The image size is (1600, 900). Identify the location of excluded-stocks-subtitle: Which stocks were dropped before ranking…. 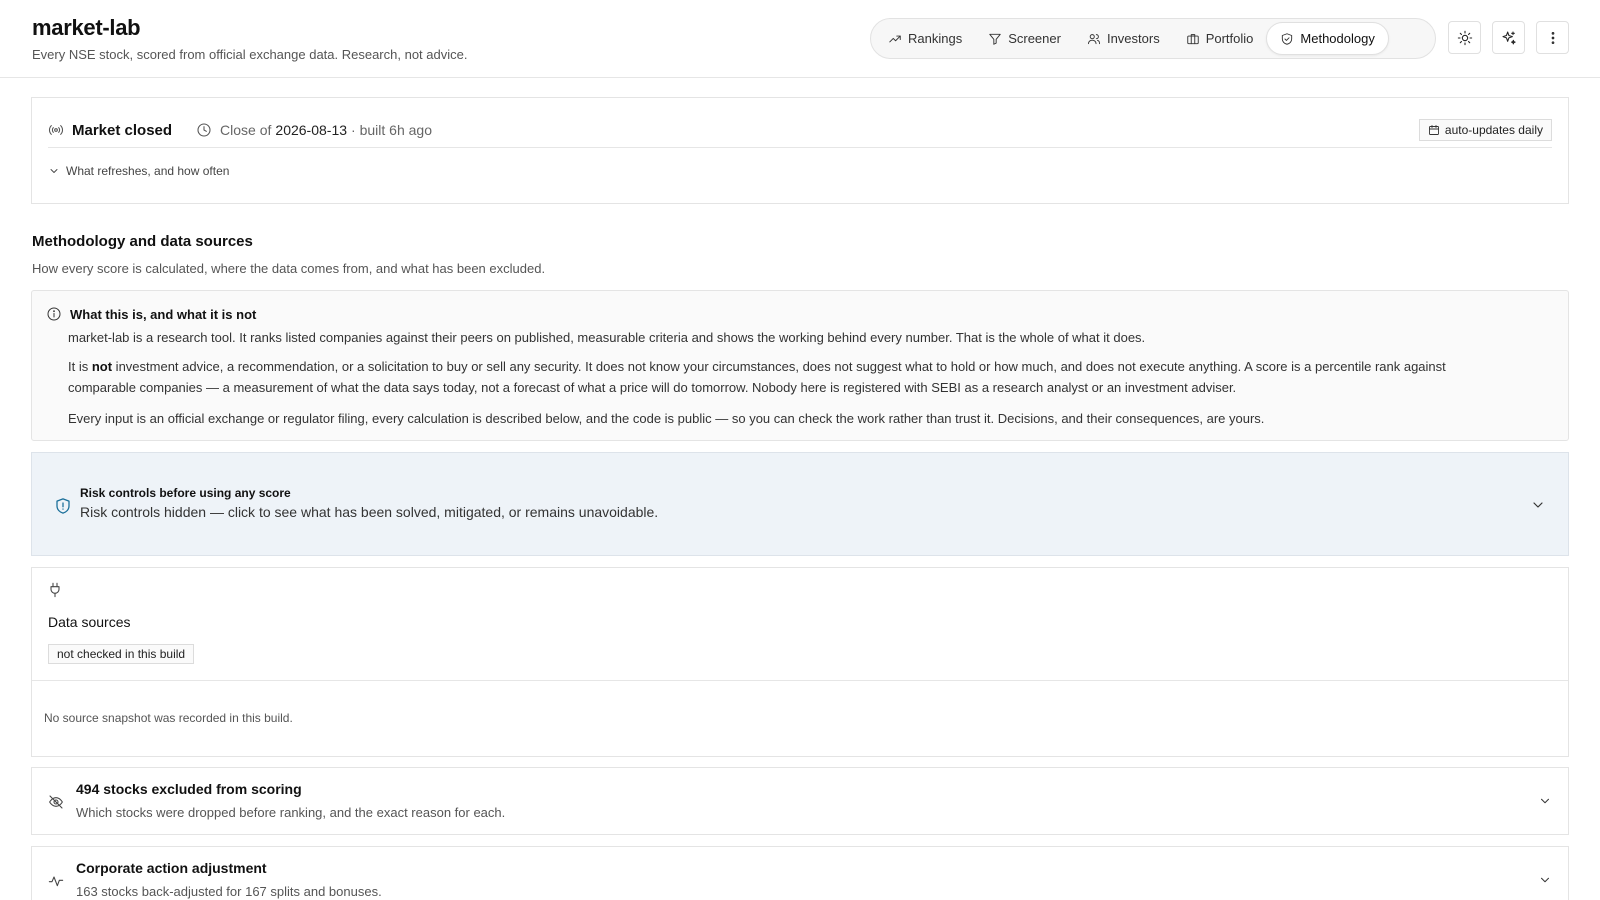
(291, 812).